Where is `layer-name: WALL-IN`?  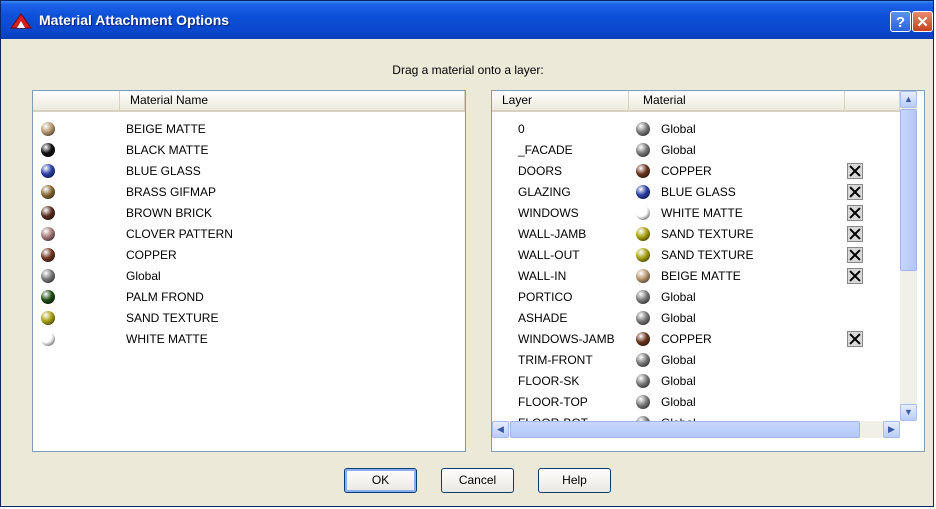
layer-name: WALL-IN is located at coordinates (542, 276).